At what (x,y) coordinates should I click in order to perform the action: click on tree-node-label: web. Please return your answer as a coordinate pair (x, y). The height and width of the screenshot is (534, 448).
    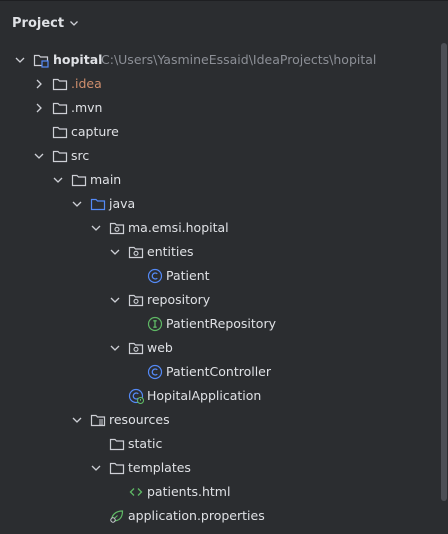
    Looking at the image, I should click on (160, 347).